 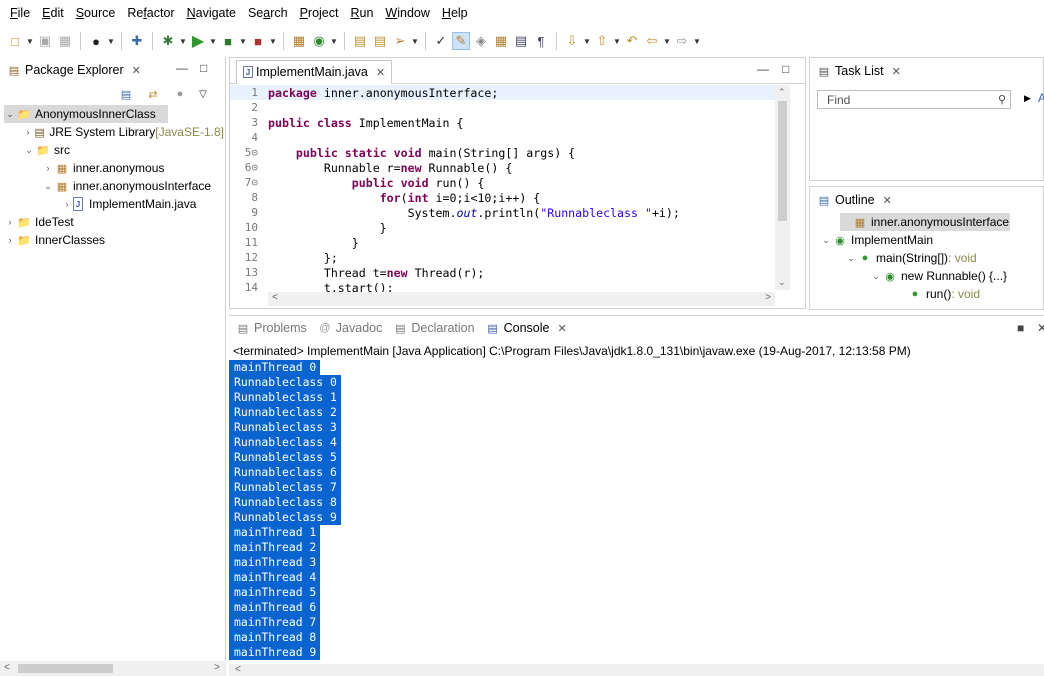 I want to click on new-java-project-icon: ▦, so click(x=299, y=41).